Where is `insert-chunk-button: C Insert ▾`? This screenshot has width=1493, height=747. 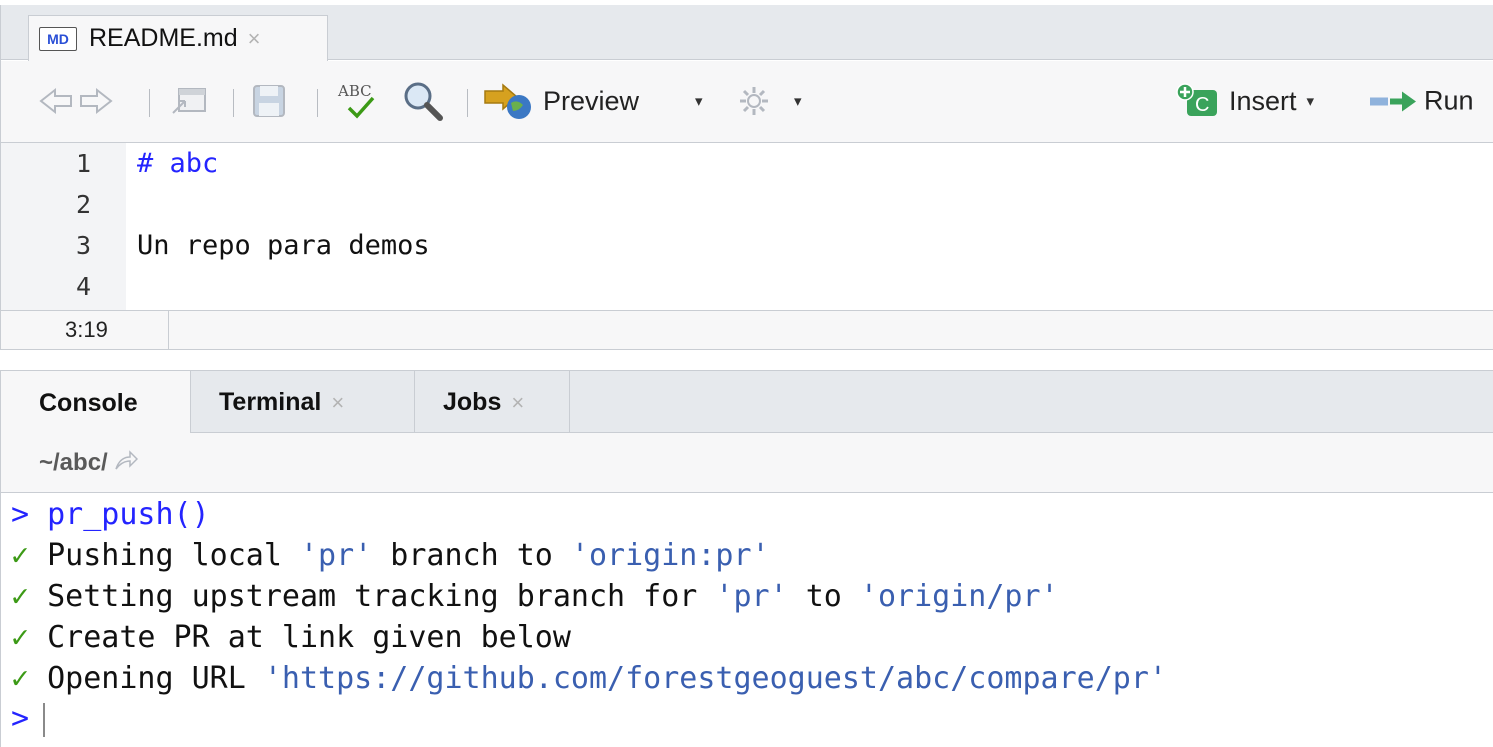 insert-chunk-button: C Insert ▾ is located at coordinates (1243, 101).